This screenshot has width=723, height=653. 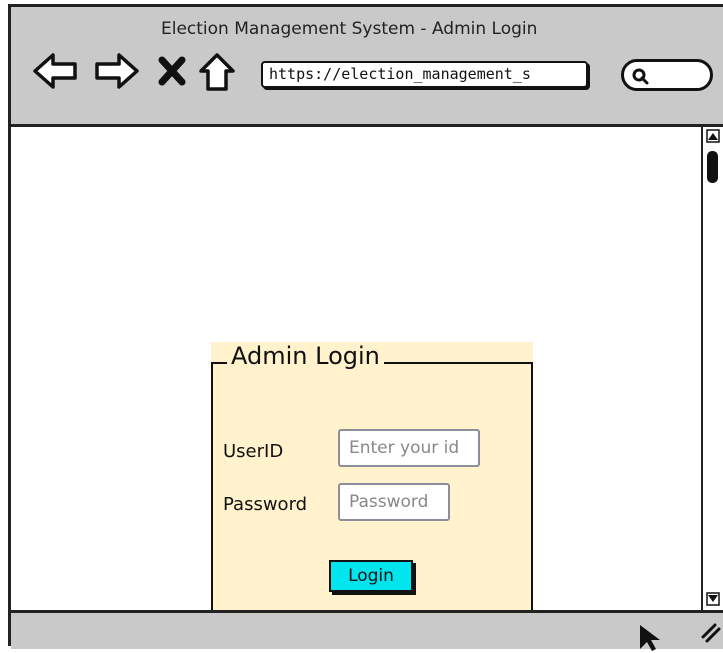 What do you see at coordinates (713, 599) in the screenshot?
I see `scroll-down-icon` at bounding box center [713, 599].